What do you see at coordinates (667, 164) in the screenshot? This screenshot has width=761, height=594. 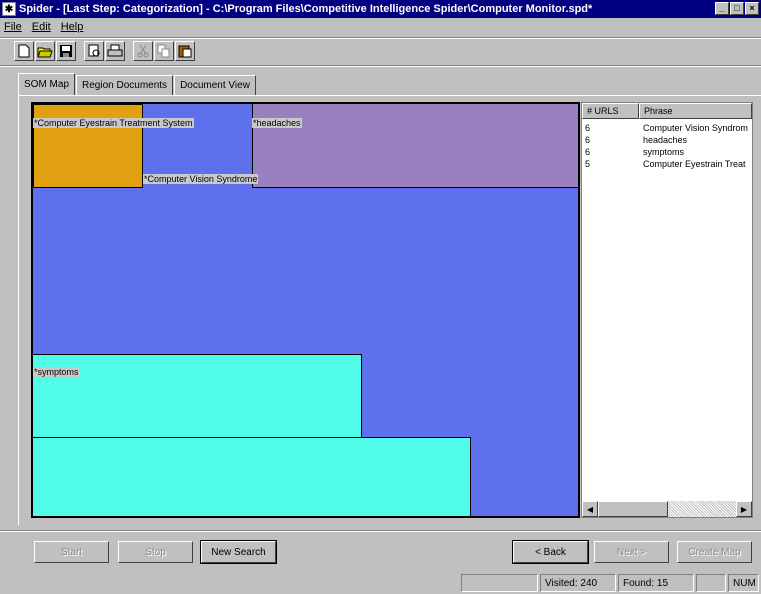 I see `list-item: 5 Computer Eyestrain Treat` at bounding box center [667, 164].